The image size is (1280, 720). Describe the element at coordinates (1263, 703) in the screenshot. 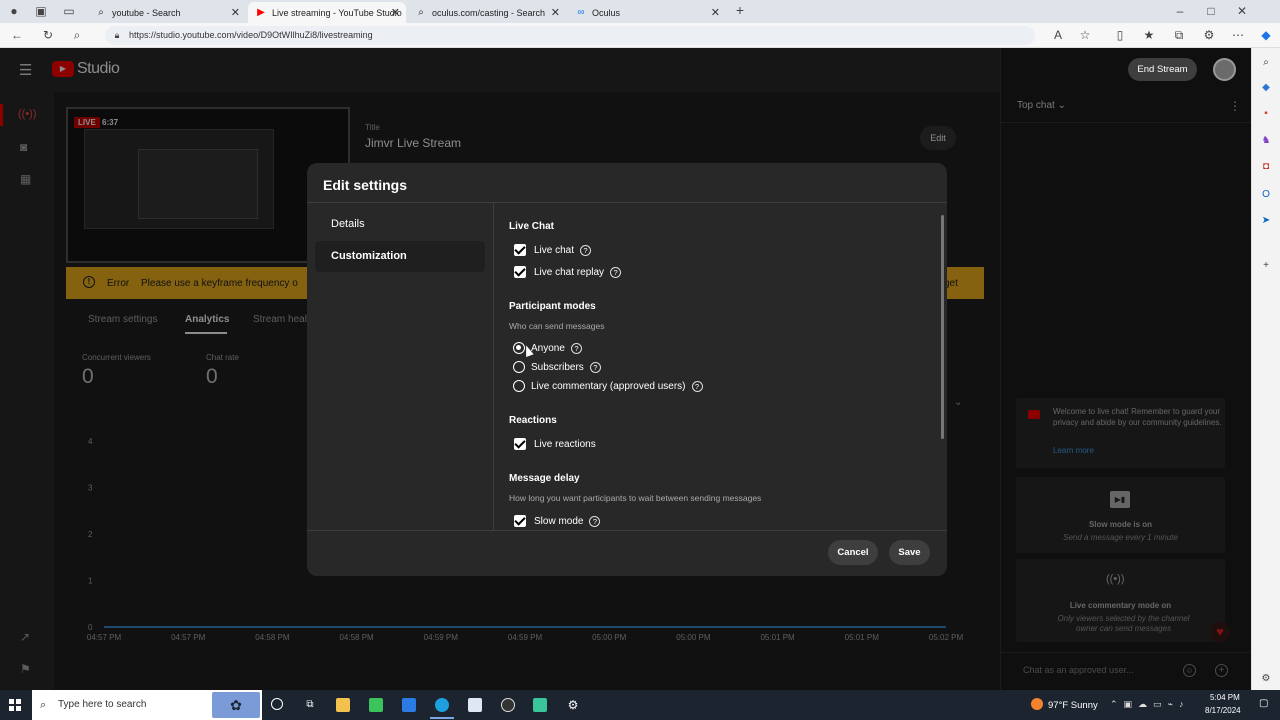

I see `notifications-icon: ▢` at that location.